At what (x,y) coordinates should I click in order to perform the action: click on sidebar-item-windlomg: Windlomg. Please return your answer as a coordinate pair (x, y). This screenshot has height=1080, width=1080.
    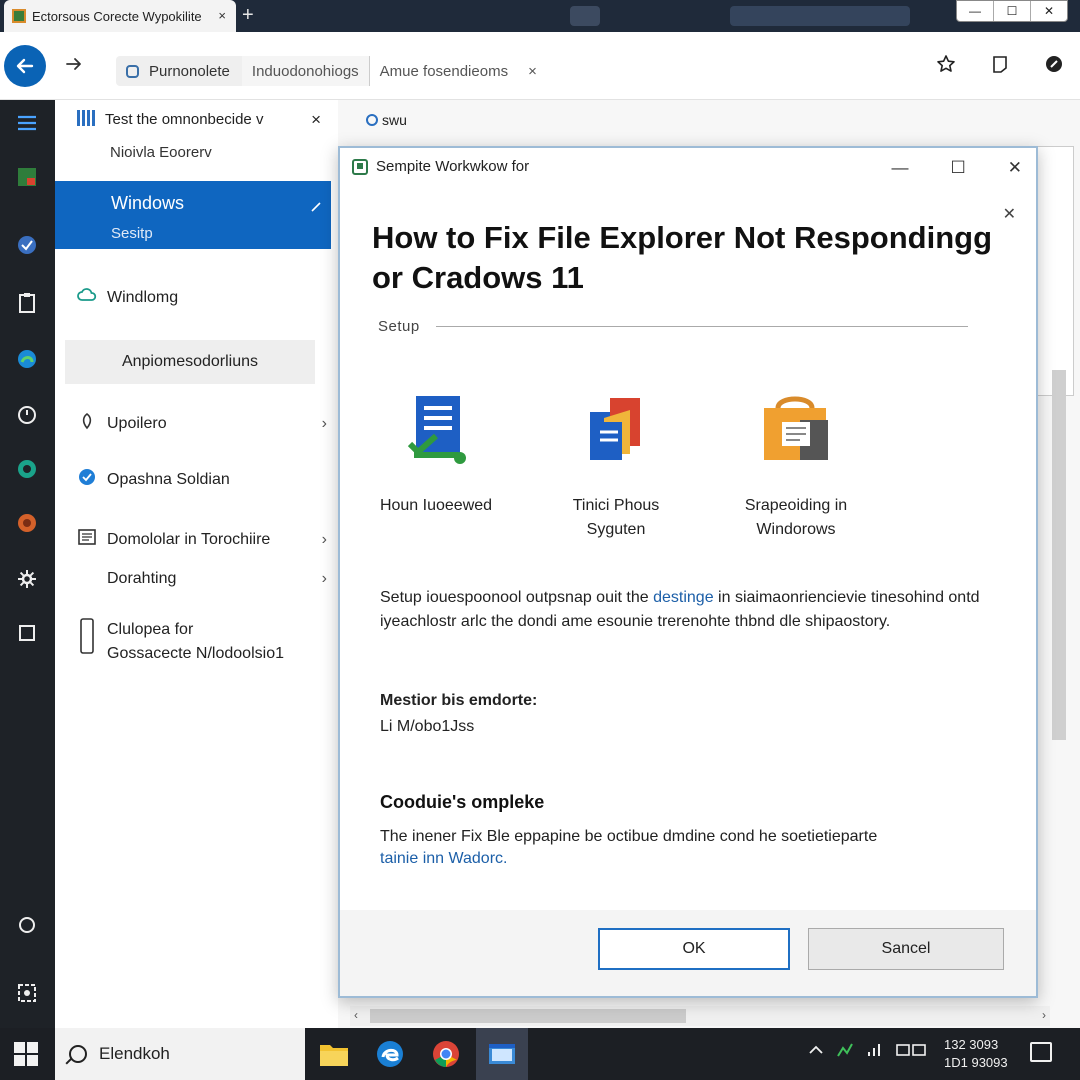
    Looking at the image, I should click on (206, 297).